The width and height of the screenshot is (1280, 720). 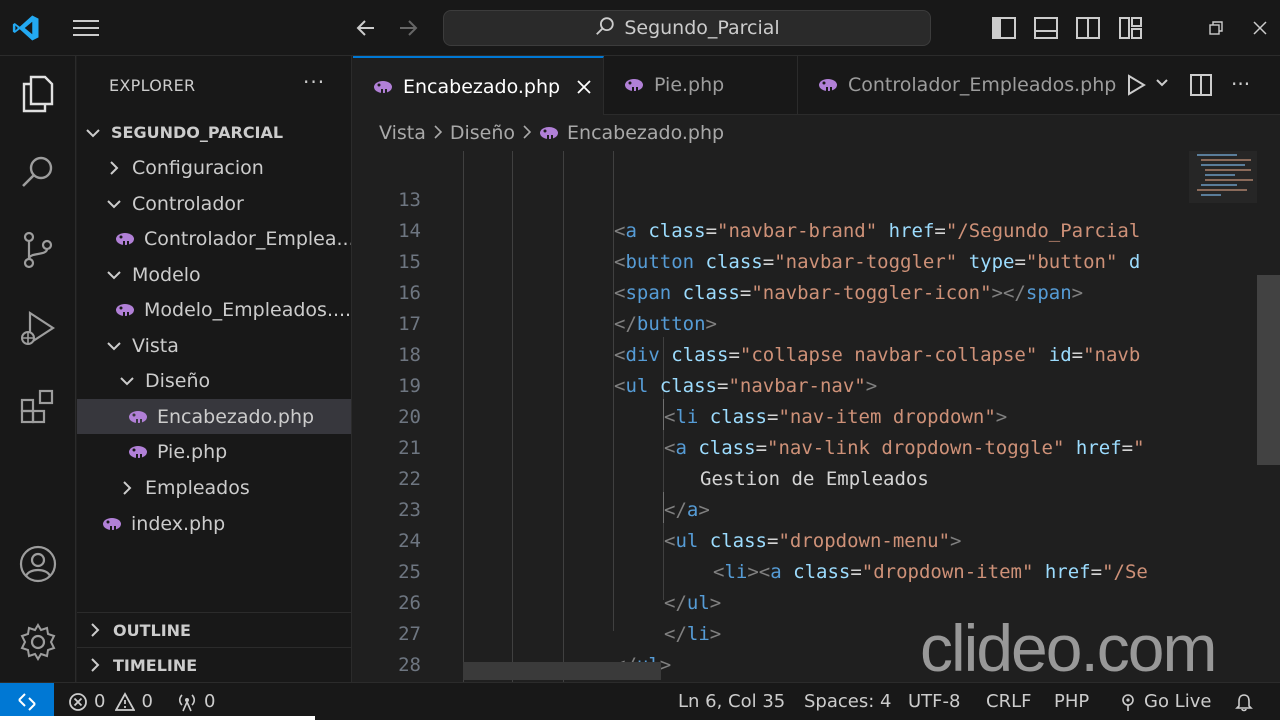 I want to click on tree-item-label: Pie.php, so click(x=192, y=451).